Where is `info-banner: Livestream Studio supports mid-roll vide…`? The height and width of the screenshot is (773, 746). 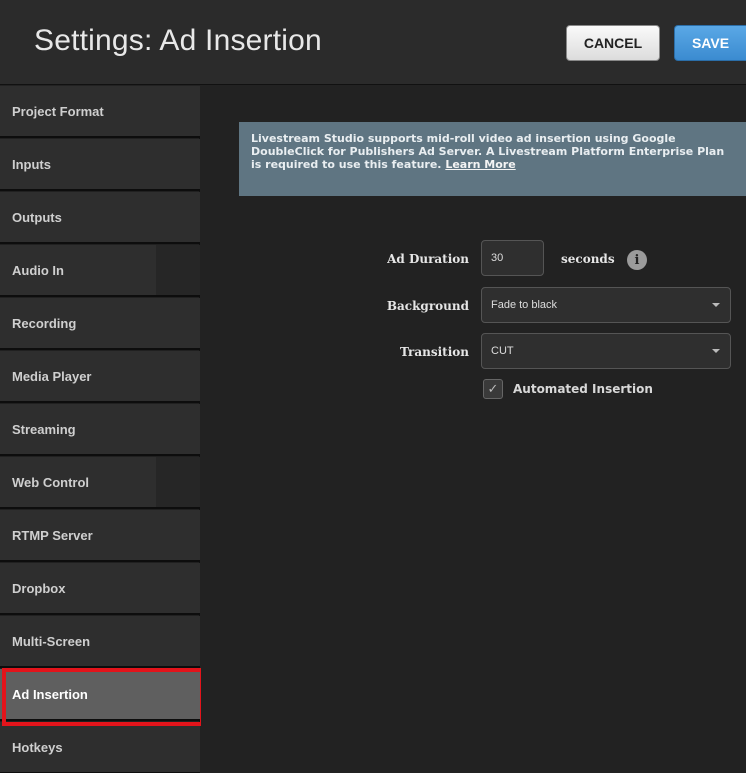
info-banner: Livestream Studio supports mid-roll vide… is located at coordinates (492, 159).